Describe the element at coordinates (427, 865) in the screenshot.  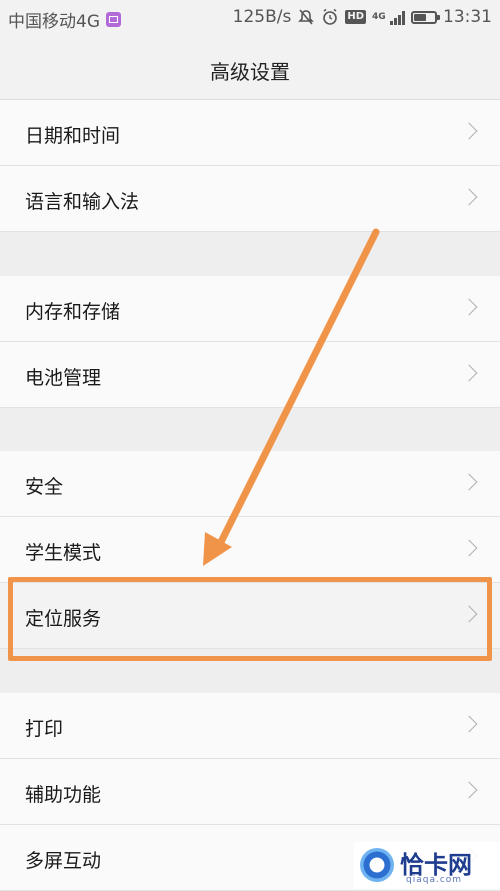
I see `site-watermark: 恰卡网 qiaqa.com` at that location.